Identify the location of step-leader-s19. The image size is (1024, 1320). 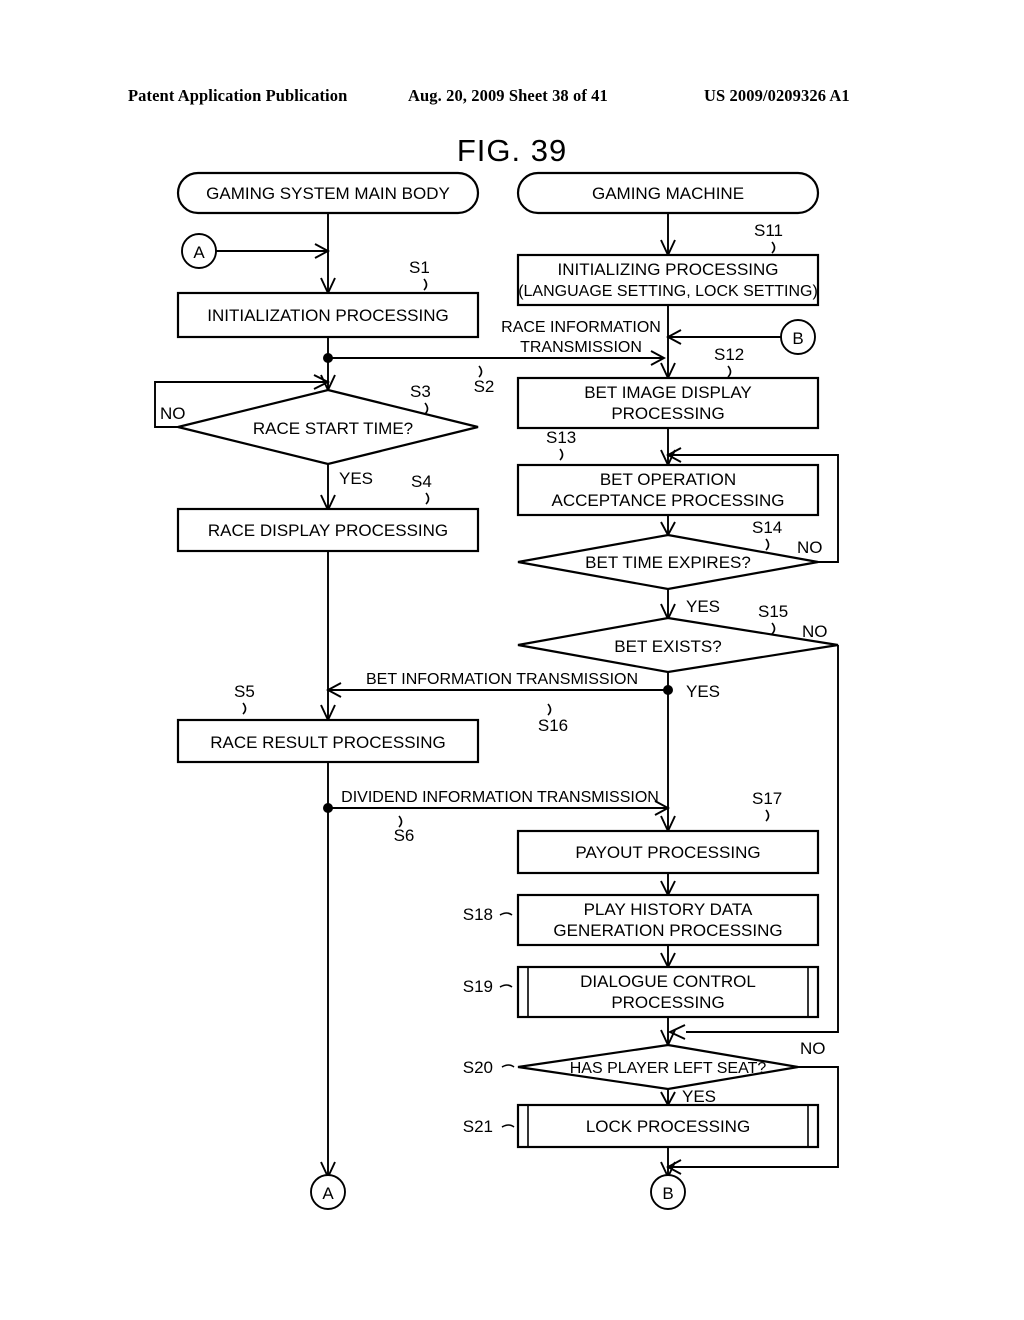
(506, 986).